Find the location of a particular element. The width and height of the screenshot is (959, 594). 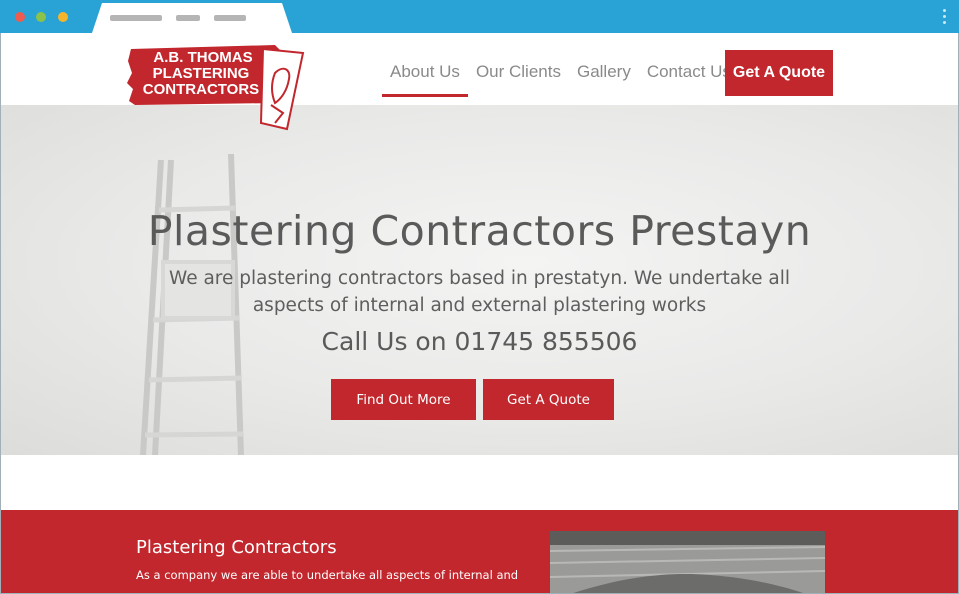

header-get-a-quote-button: Get A Quote is located at coordinates (779, 73).